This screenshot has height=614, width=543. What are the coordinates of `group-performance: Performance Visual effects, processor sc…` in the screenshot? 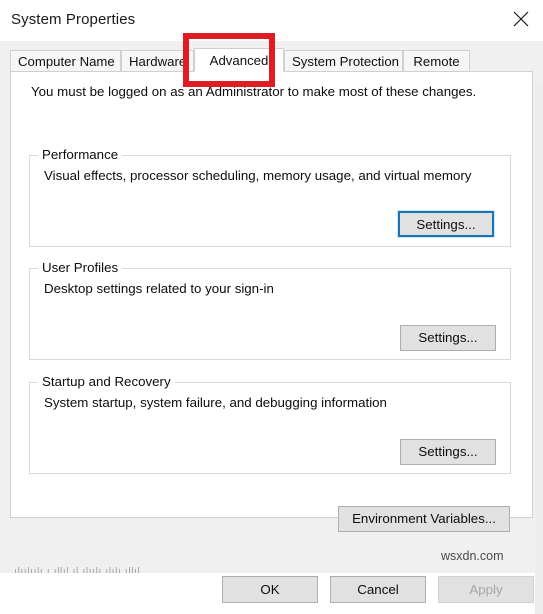 It's located at (270, 197).